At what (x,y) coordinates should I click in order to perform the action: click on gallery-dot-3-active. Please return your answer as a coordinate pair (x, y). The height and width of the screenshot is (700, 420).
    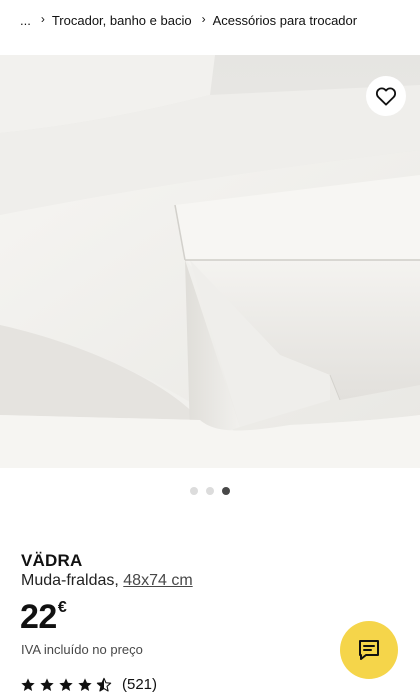
    Looking at the image, I should click on (226, 491).